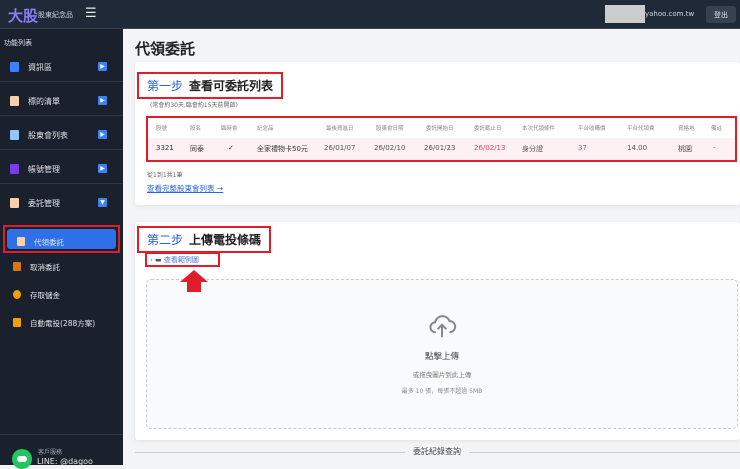 The width and height of the screenshot is (740, 469). I want to click on column-header: 委託截止日, so click(488, 129).